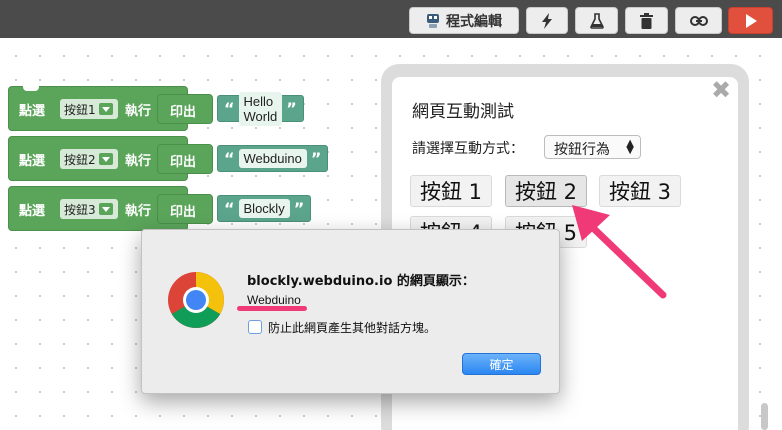 Image resolution: width=782 pixels, height=430 pixels. I want to click on trash-icon, so click(646, 20).